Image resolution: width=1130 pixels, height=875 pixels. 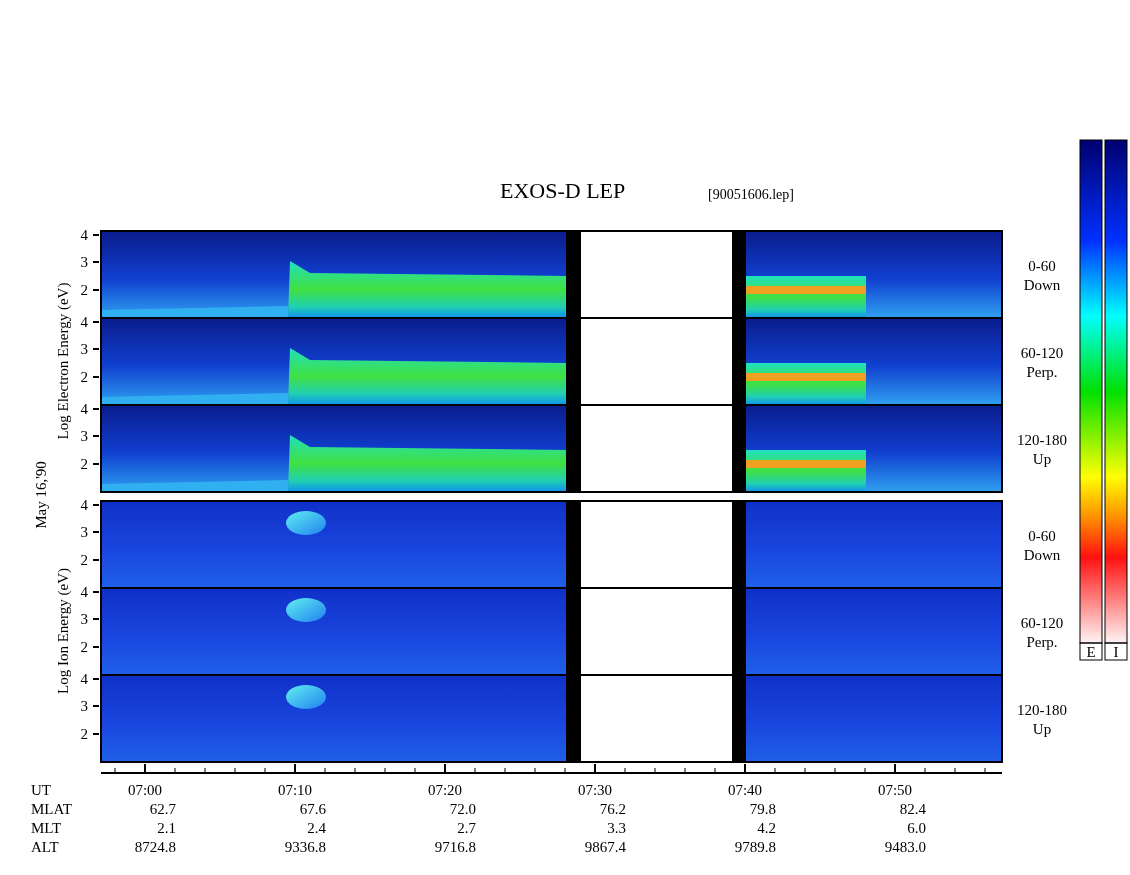 What do you see at coordinates (1116, 652) in the screenshot?
I see `color-scale-label: I` at bounding box center [1116, 652].